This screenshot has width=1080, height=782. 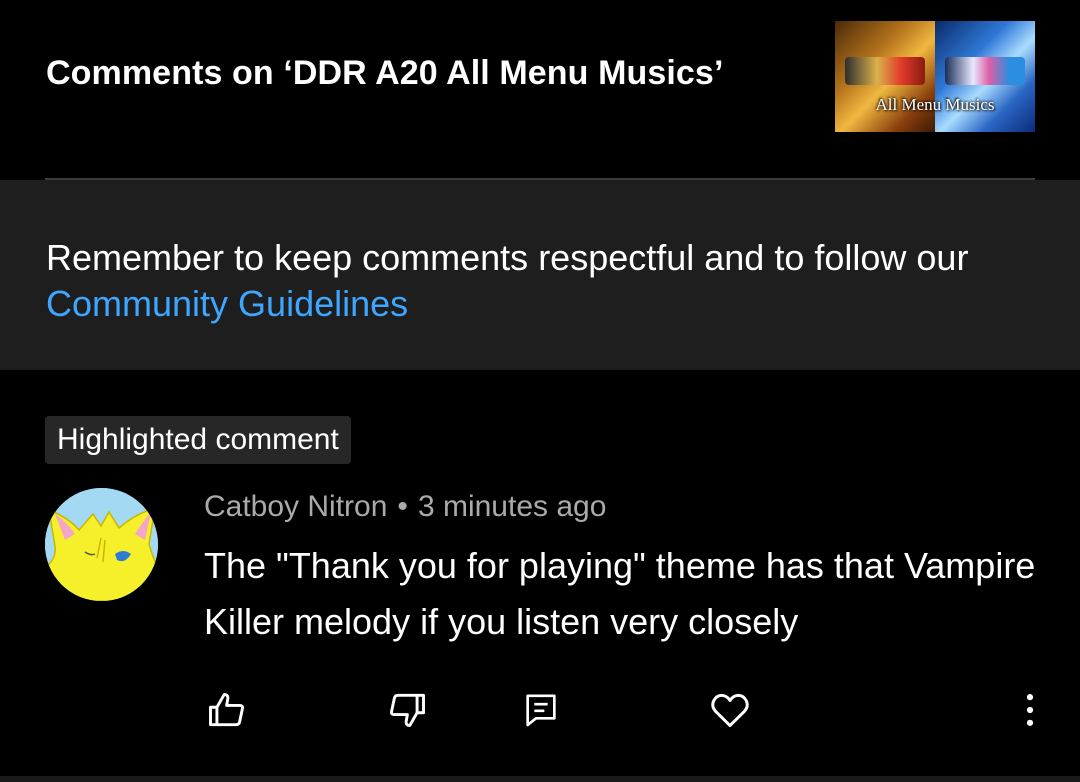 What do you see at coordinates (935, 76) in the screenshot?
I see `video-thumbnail: All Menu Musics` at bounding box center [935, 76].